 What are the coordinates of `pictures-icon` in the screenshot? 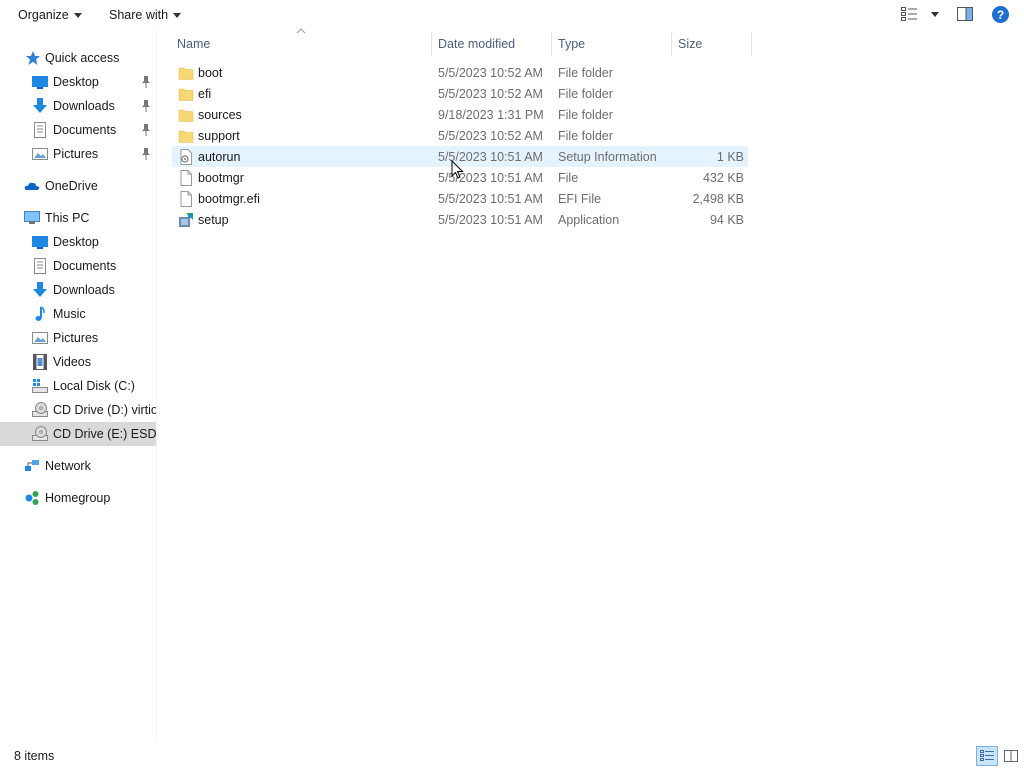 It's located at (40, 154).